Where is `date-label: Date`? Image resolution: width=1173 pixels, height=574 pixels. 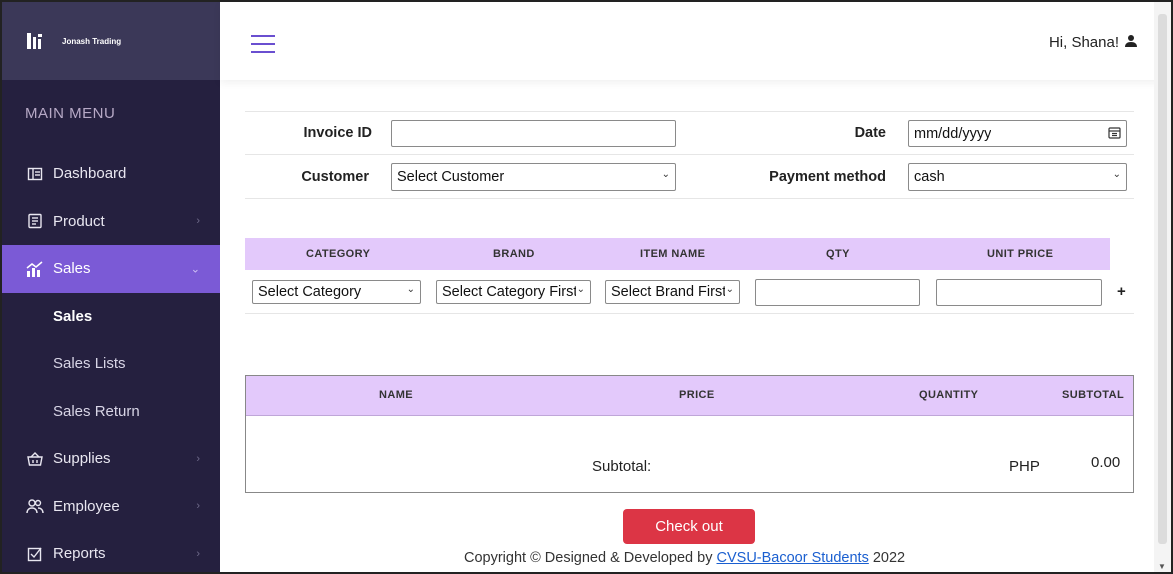
date-label: Date is located at coordinates (870, 133).